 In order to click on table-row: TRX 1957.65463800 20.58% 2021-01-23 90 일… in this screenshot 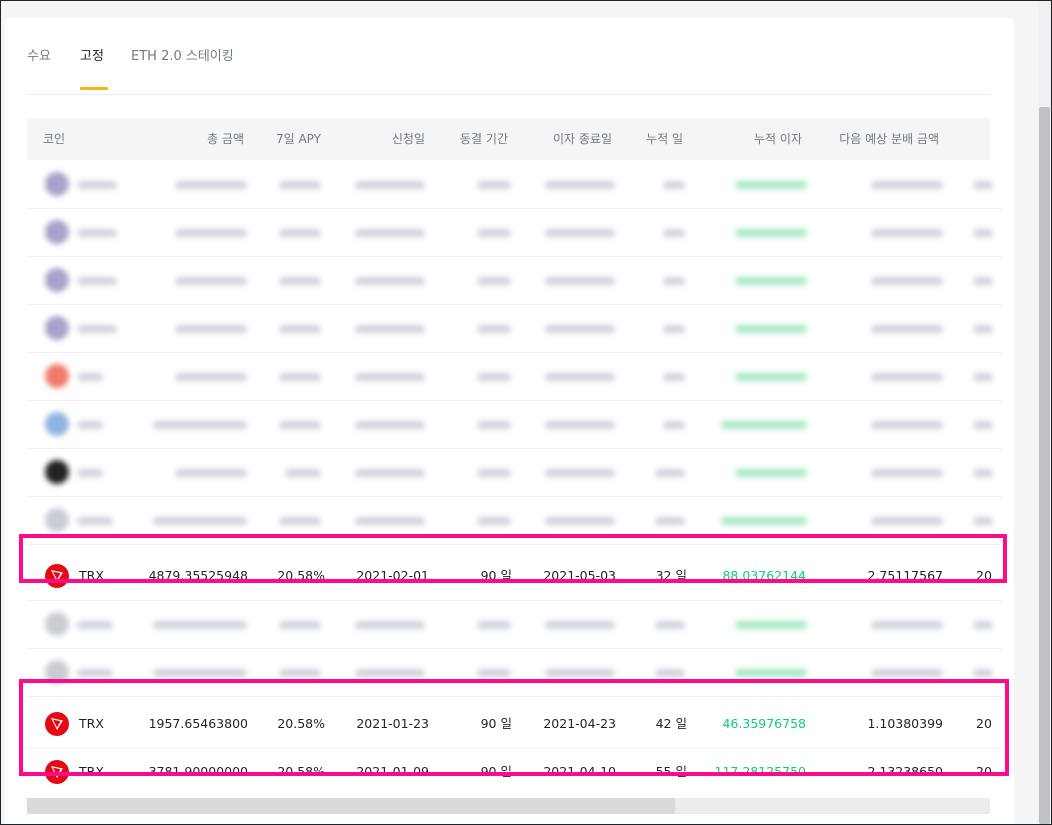, I will do `click(514, 724)`.